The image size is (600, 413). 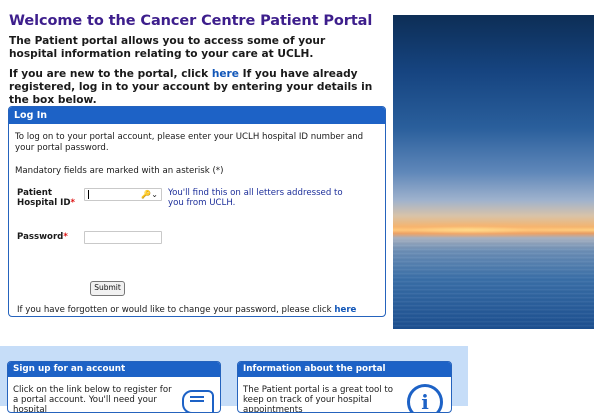 What do you see at coordinates (425, 398) in the screenshot?
I see `info-icon: i` at bounding box center [425, 398].